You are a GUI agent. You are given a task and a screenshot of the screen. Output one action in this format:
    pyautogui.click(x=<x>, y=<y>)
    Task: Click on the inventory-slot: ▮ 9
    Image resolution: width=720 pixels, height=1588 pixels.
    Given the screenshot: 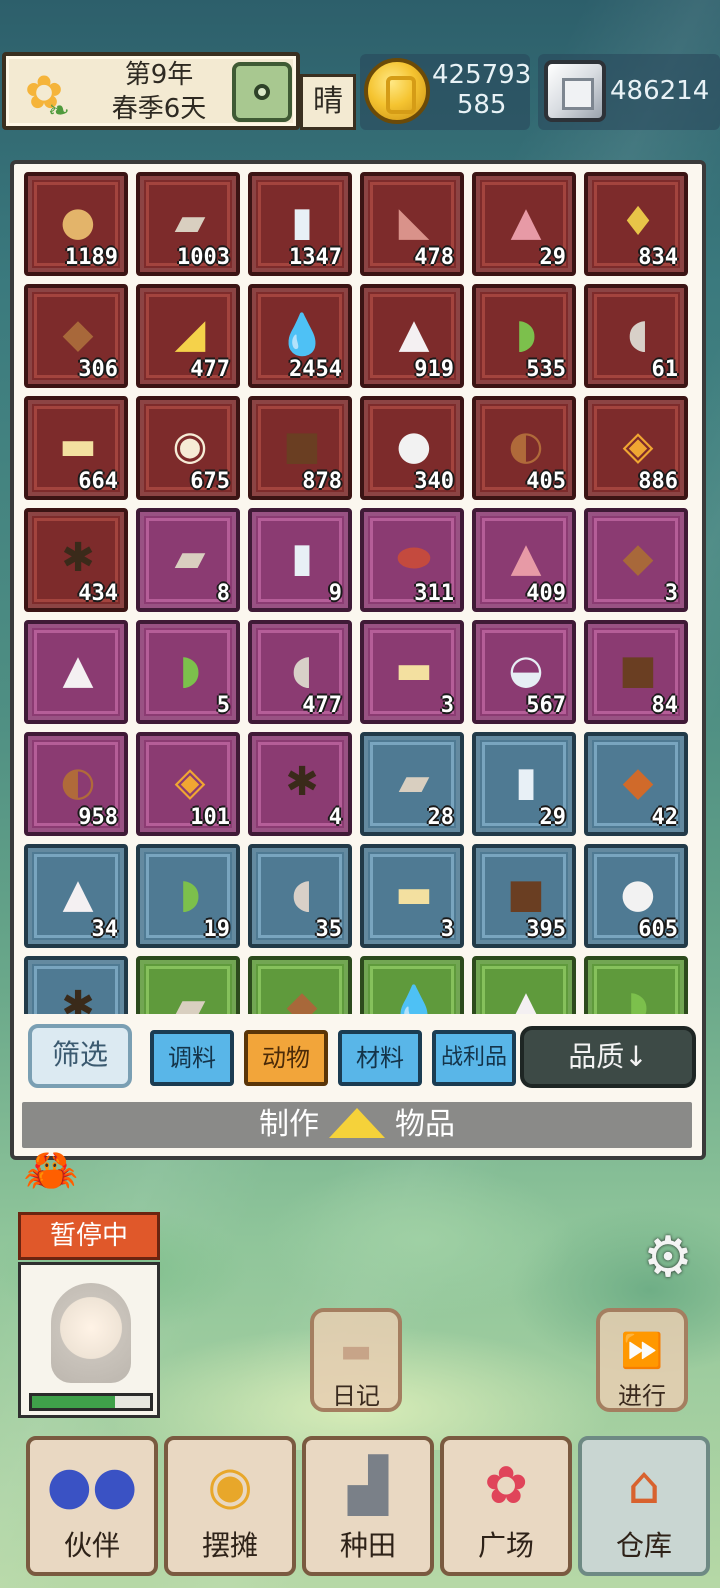 What is the action you would take?
    pyautogui.click(x=300, y=560)
    